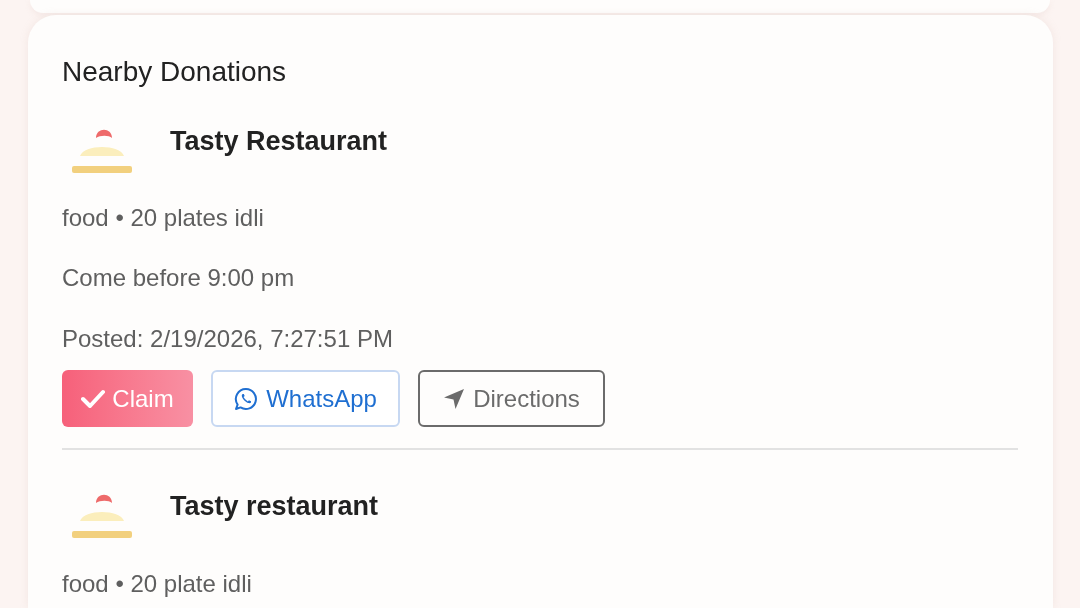 The width and height of the screenshot is (1080, 608). What do you see at coordinates (175, 72) in the screenshot?
I see `section-title: Nearby Donations` at bounding box center [175, 72].